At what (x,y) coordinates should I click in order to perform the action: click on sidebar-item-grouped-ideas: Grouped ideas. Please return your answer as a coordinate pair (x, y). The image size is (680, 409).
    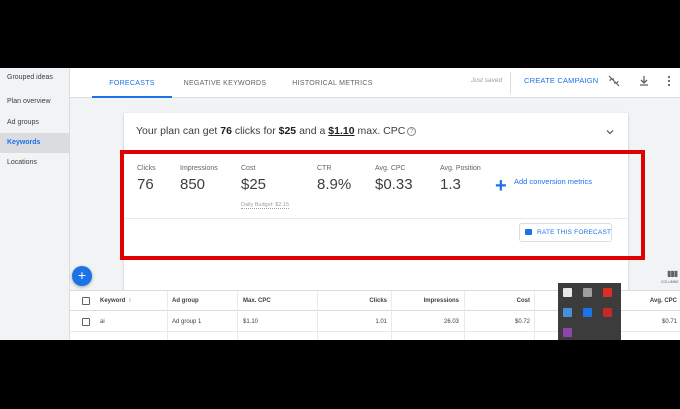
    Looking at the image, I should click on (35, 78).